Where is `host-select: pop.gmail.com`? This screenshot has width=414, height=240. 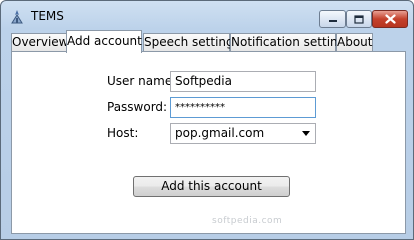 host-select: pop.gmail.com is located at coordinates (243, 133).